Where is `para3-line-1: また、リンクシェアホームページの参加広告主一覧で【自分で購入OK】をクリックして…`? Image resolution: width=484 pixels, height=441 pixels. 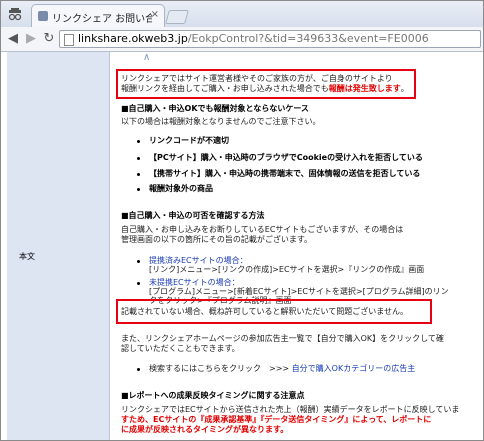
para3-line-1: また、リンクシェアホームページの参加広告主一覧で【自分で購入OK】をクリックして… is located at coordinates (282, 338).